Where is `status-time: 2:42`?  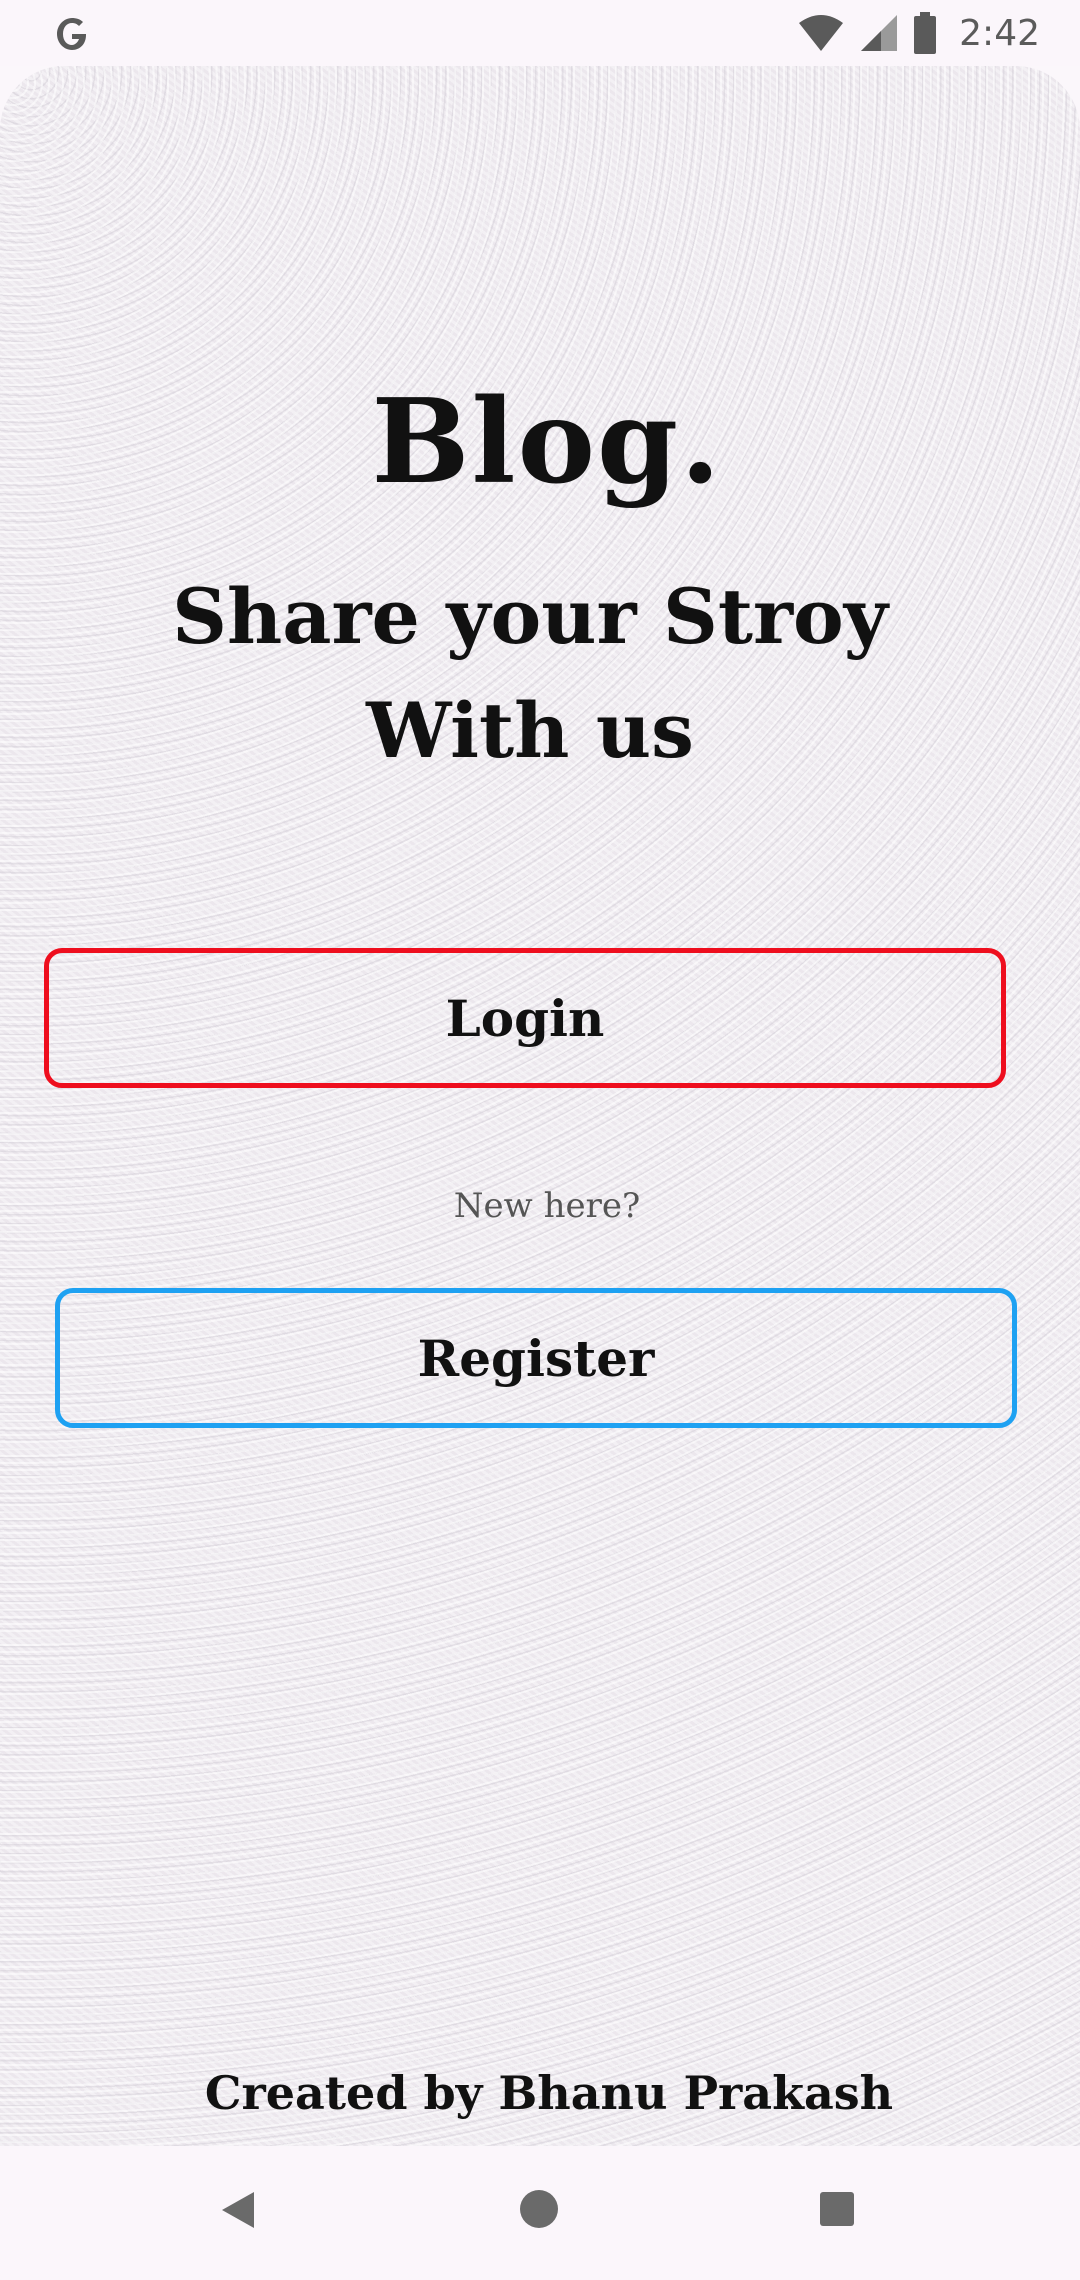 status-time: 2:42 is located at coordinates (999, 33).